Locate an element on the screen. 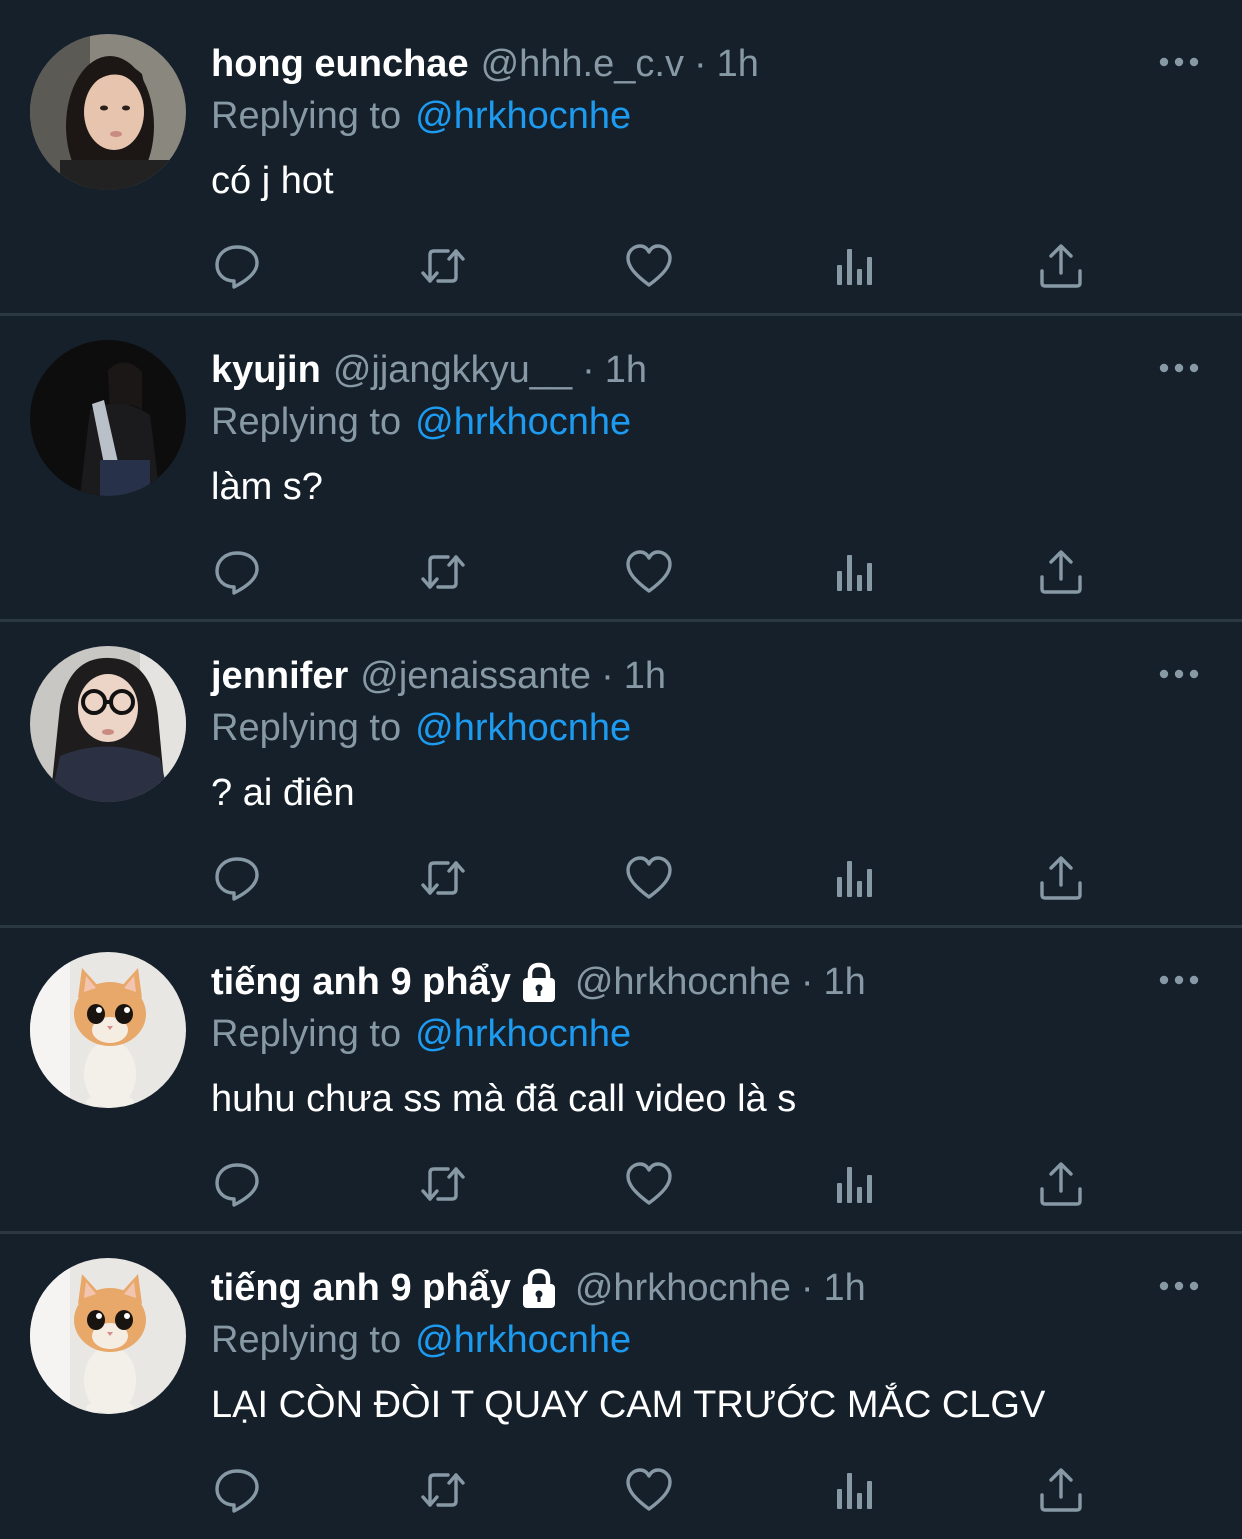 The image size is (1242, 1539). display-name: kyujin is located at coordinates (266, 370).